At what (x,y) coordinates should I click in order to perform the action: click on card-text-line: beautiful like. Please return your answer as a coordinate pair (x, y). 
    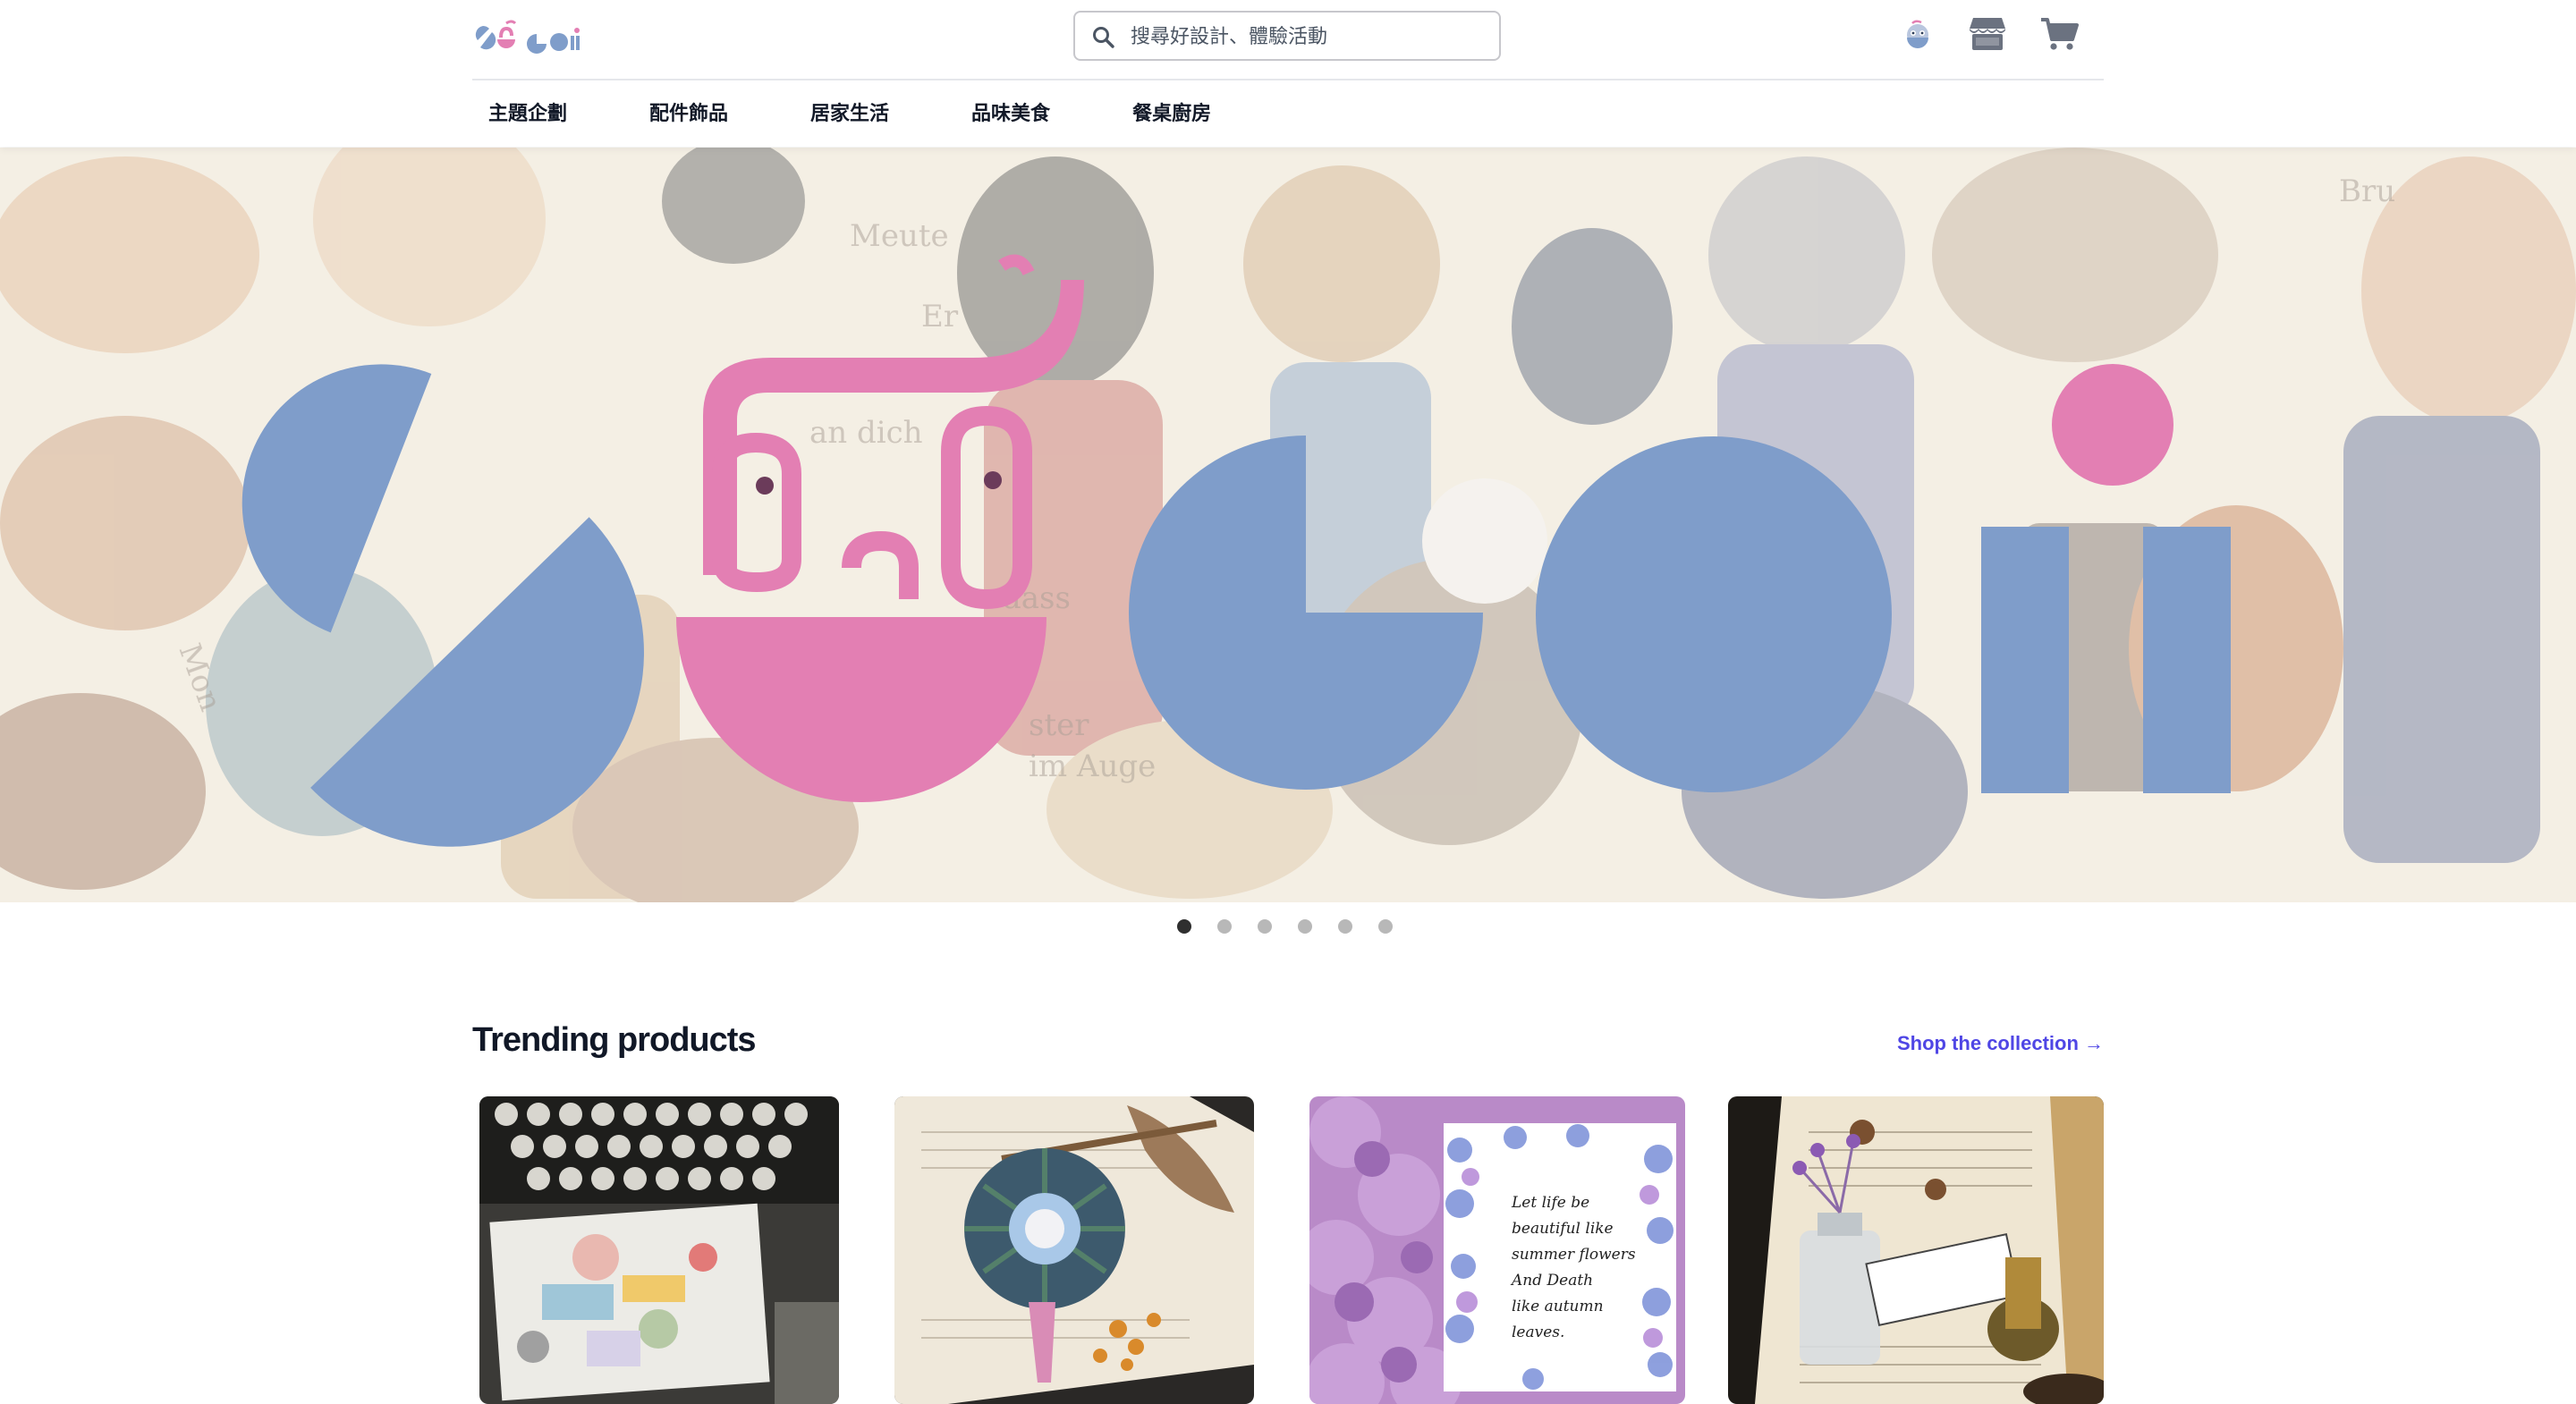
    Looking at the image, I should click on (1563, 1229).